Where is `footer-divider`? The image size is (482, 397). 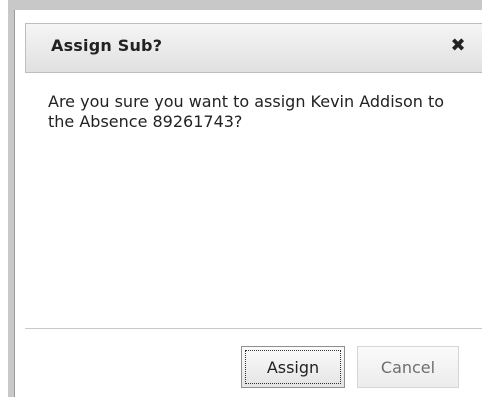 footer-divider is located at coordinates (253, 328).